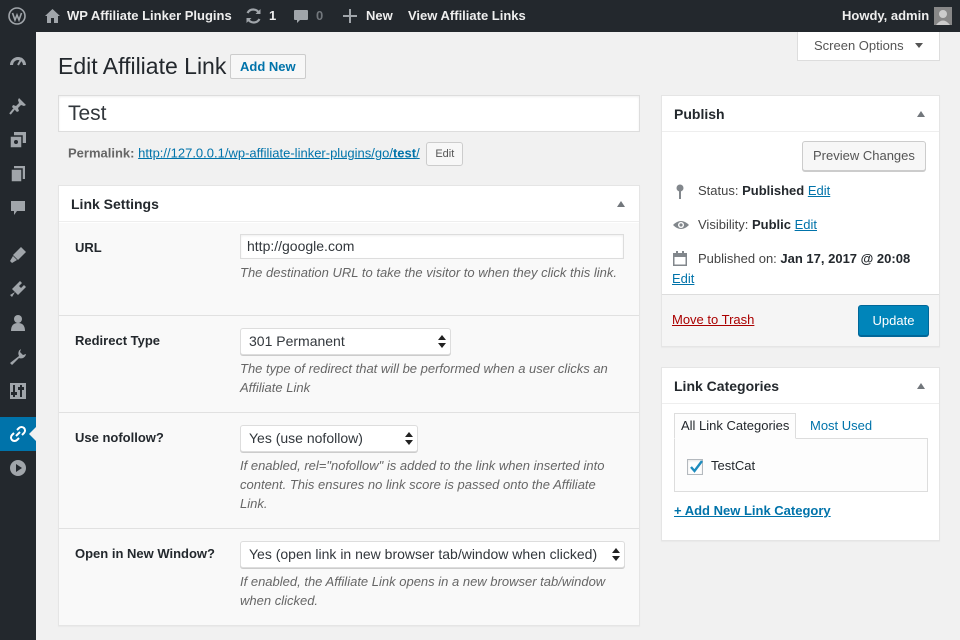  I want to click on view-affiliate-links-link: View Affiliate Links, so click(467, 16).